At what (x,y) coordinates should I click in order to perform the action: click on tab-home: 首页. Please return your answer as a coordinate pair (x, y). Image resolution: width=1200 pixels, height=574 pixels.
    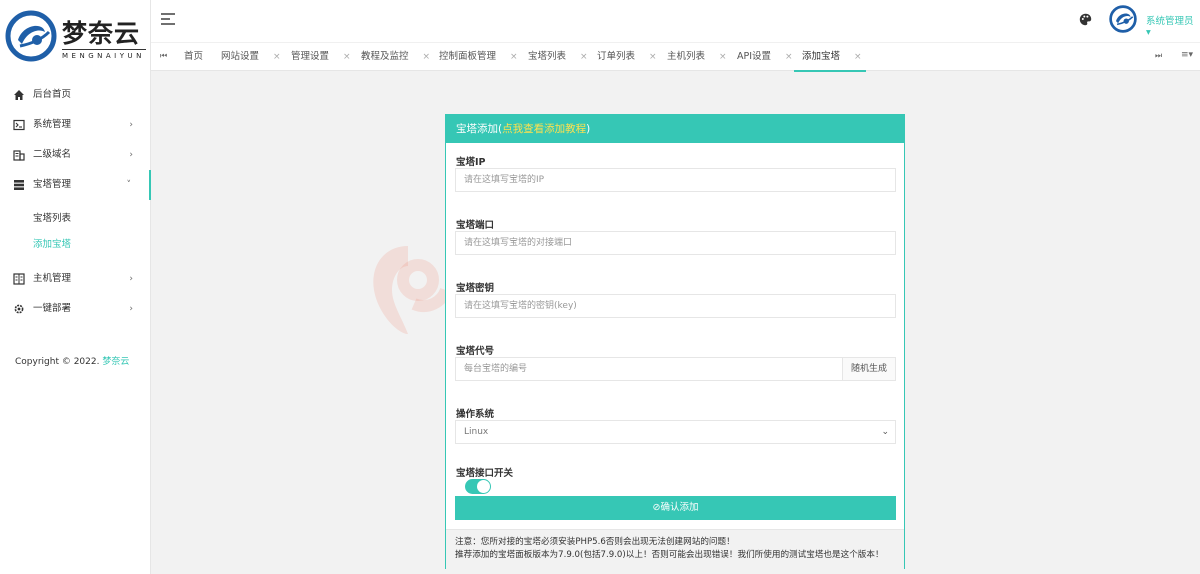
    Looking at the image, I should click on (193, 57).